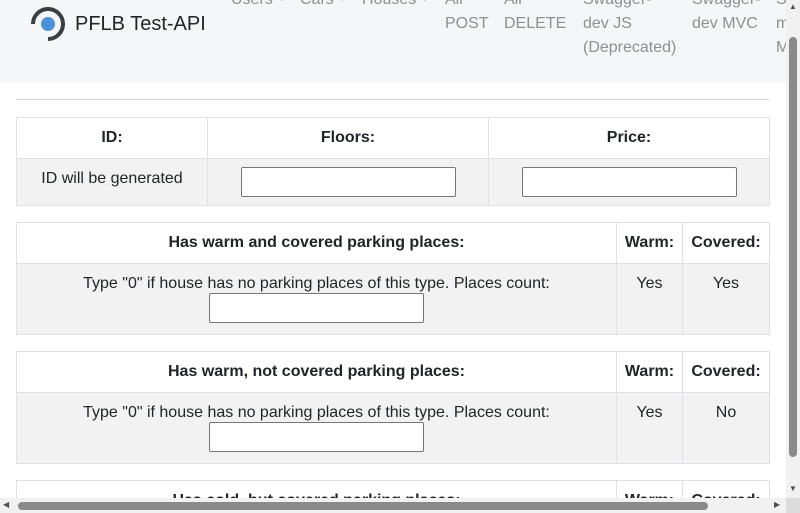  What do you see at coordinates (389, 4) in the screenshot?
I see `nav-houses-label: Houses` at bounding box center [389, 4].